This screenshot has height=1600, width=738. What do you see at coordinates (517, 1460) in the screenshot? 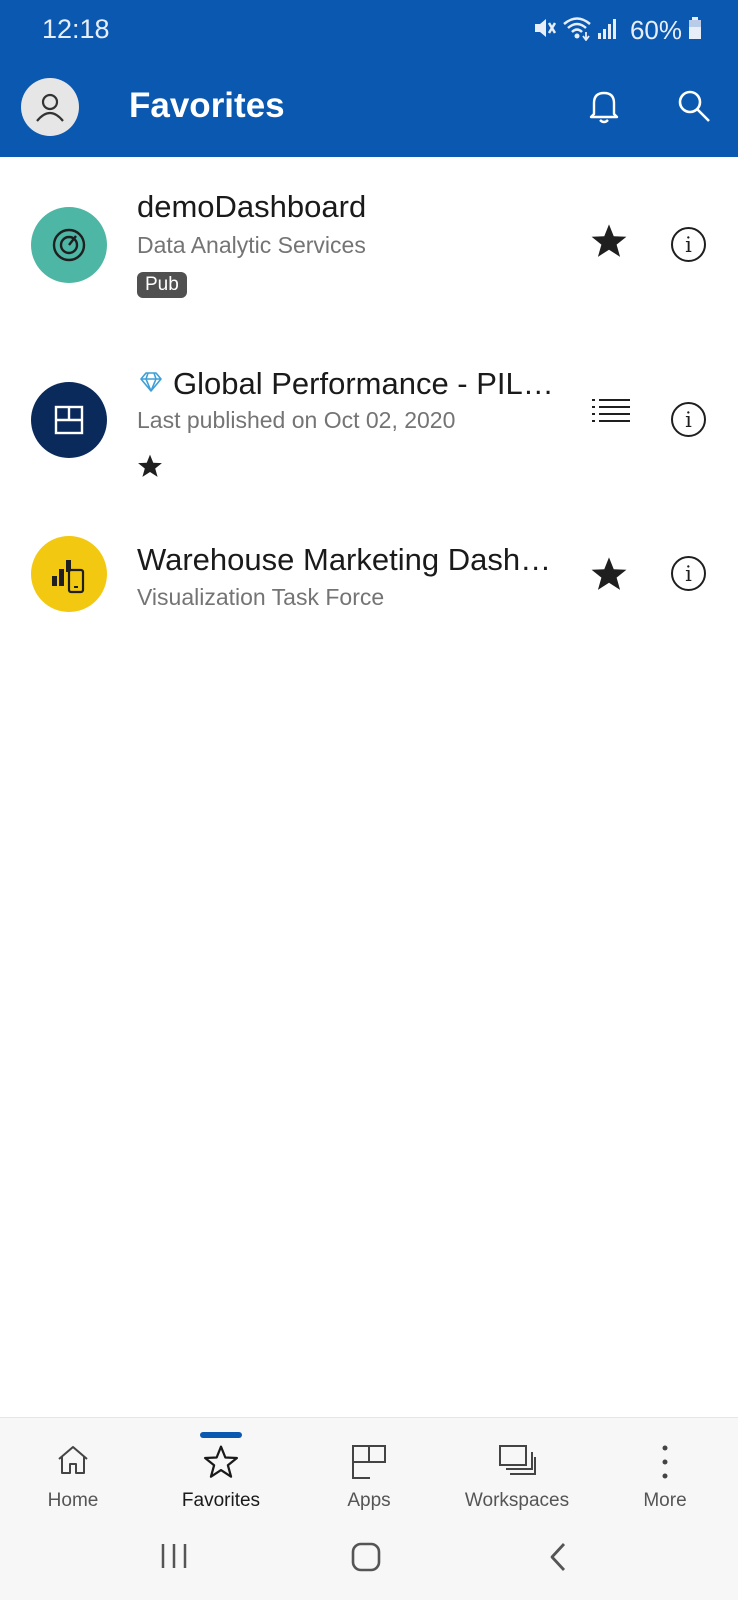
I see `workspaces-icon` at bounding box center [517, 1460].